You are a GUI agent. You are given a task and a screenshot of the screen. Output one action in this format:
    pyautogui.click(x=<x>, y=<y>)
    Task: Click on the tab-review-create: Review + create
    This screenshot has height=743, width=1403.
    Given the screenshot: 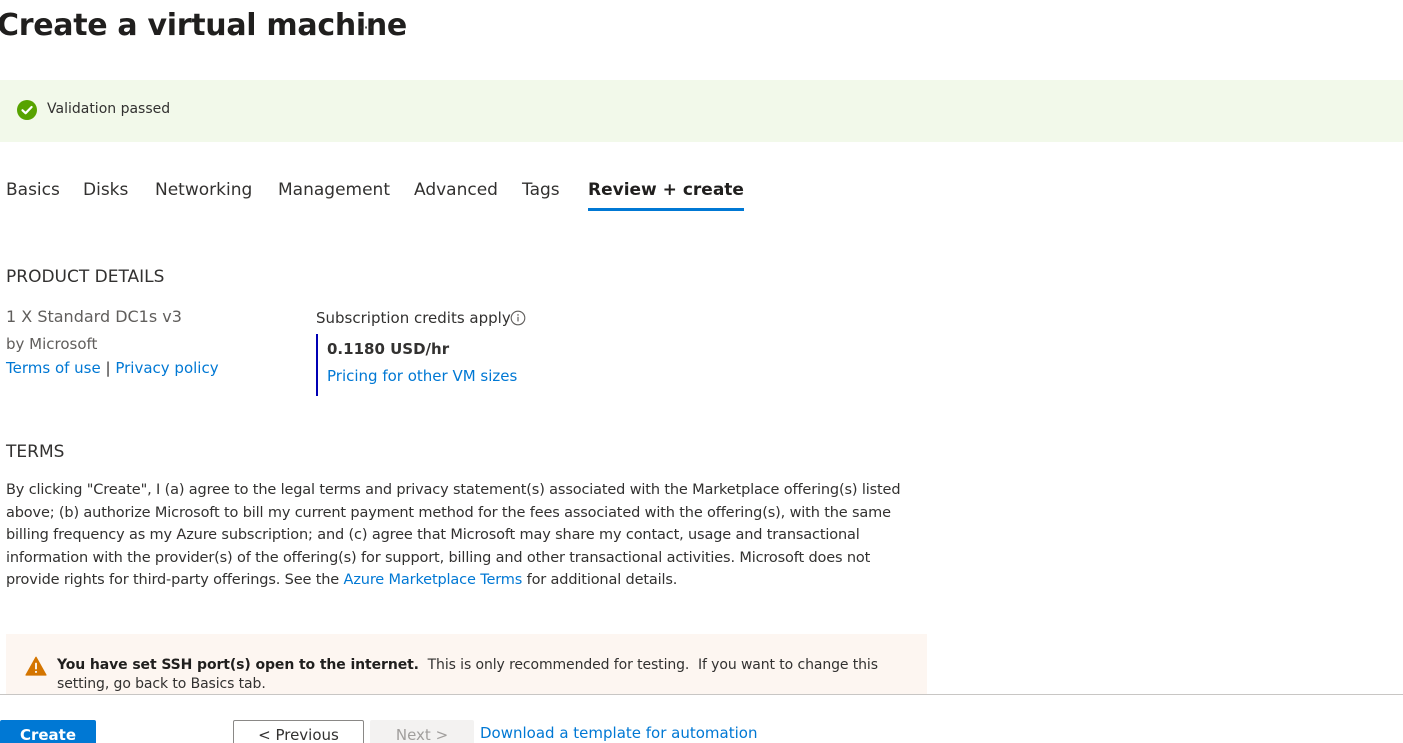 What is the action you would take?
    pyautogui.click(x=666, y=196)
    